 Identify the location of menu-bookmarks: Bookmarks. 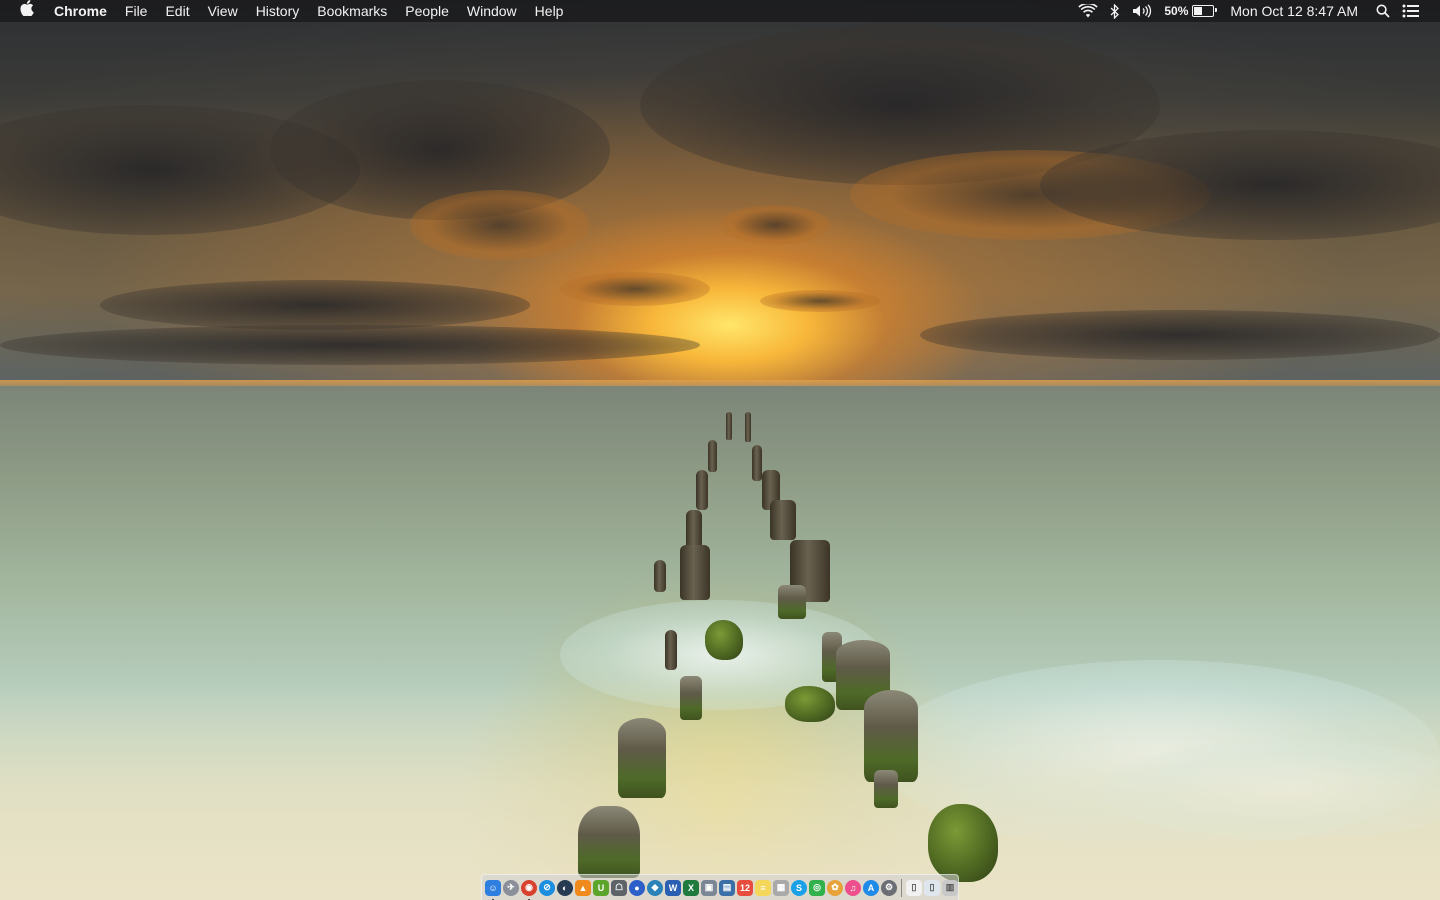
(352, 11).